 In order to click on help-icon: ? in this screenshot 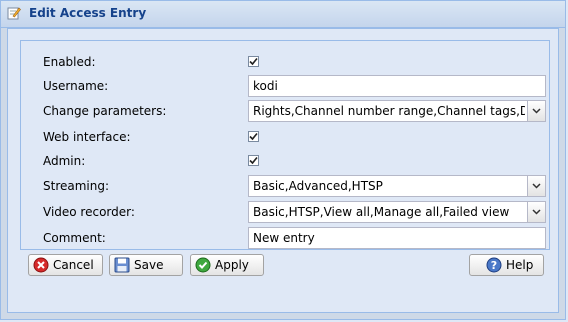, I will do `click(494, 265)`.